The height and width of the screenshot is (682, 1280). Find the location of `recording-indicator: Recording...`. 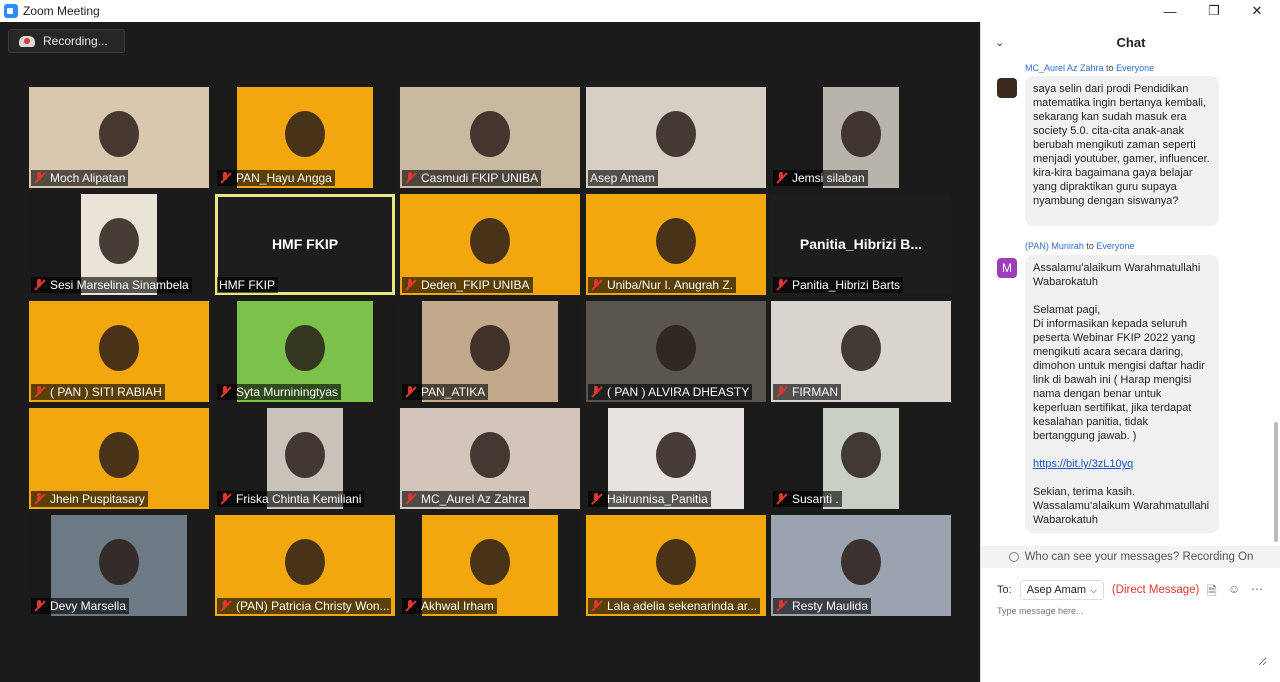

recording-indicator: Recording... is located at coordinates (66, 41).